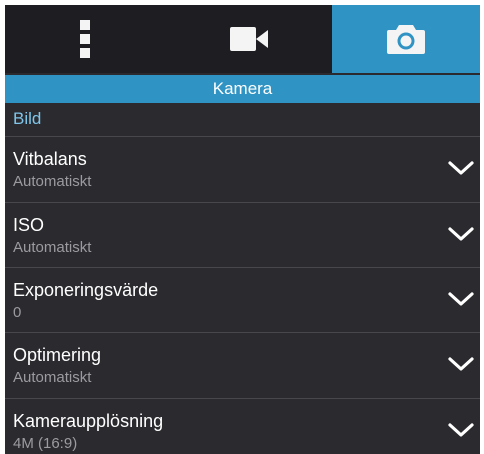 The width and height of the screenshot is (484, 454). What do you see at coordinates (242, 169) in the screenshot?
I see `setting-white-balance: Vitbalans Automatiskt` at bounding box center [242, 169].